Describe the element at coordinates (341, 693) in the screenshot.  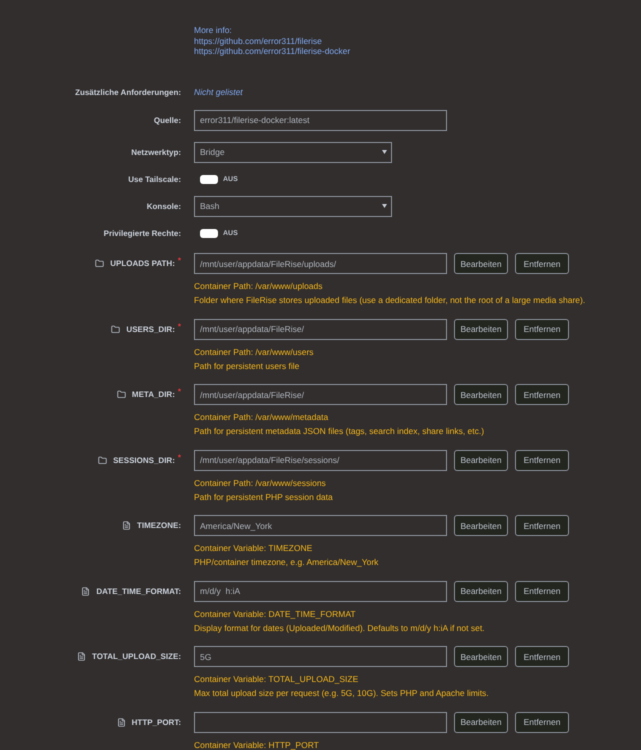
I see `description-text: Max total upload size per request (e.g. 5G, 10G). Sets PHP and Apache limits.` at that location.